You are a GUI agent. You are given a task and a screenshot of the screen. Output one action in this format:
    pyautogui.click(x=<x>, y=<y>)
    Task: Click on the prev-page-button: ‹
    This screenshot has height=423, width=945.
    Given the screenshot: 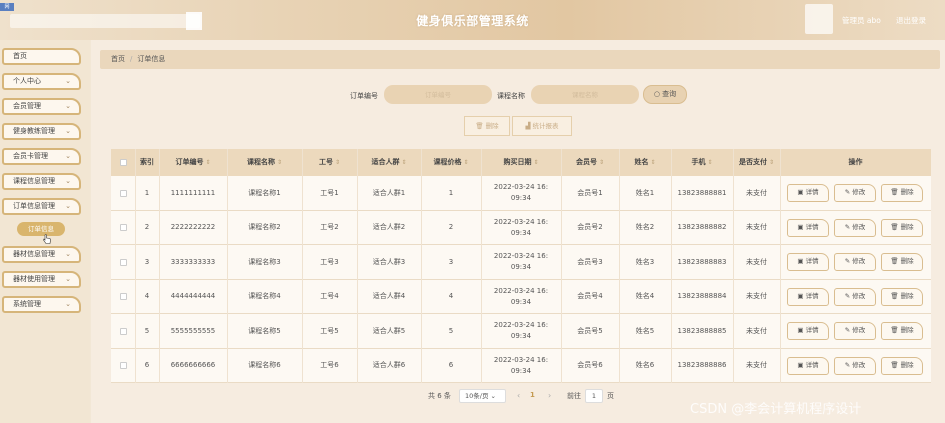 What is the action you would take?
    pyautogui.click(x=518, y=395)
    